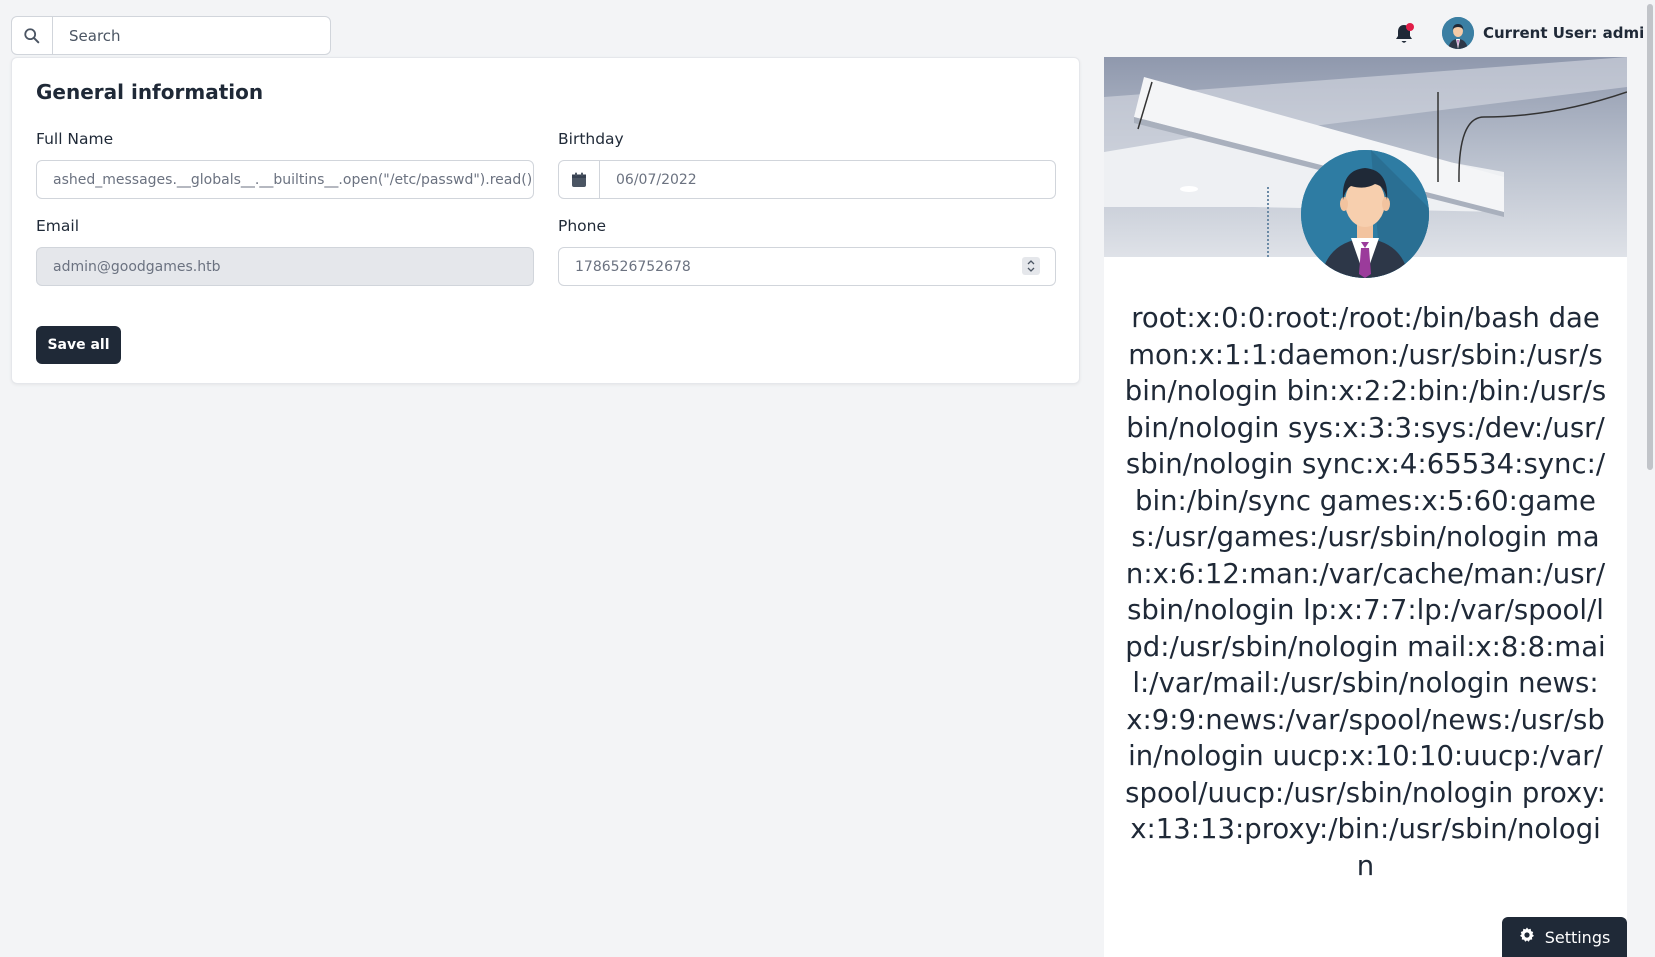 The width and height of the screenshot is (1655, 957). What do you see at coordinates (591, 139) in the screenshot?
I see `birthday-label: Birthday` at bounding box center [591, 139].